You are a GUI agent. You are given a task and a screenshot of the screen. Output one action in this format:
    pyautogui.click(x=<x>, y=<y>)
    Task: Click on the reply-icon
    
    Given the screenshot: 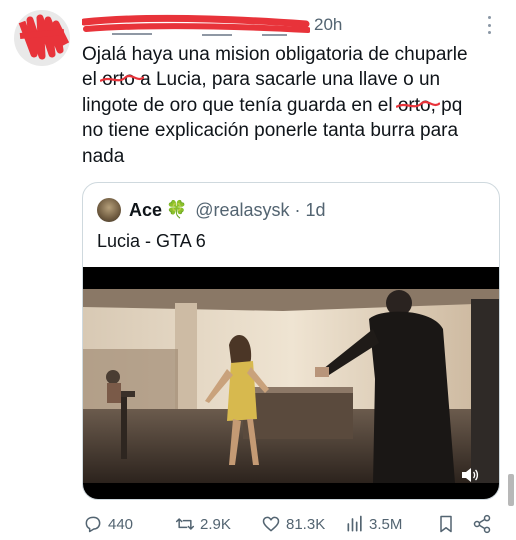 What is the action you would take?
    pyautogui.click(x=93, y=524)
    